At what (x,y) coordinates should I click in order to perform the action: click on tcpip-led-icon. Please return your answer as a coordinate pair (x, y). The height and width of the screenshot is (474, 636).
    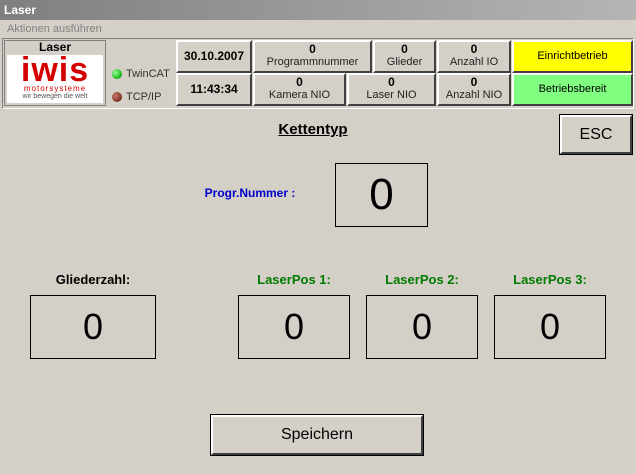
    Looking at the image, I should click on (117, 97).